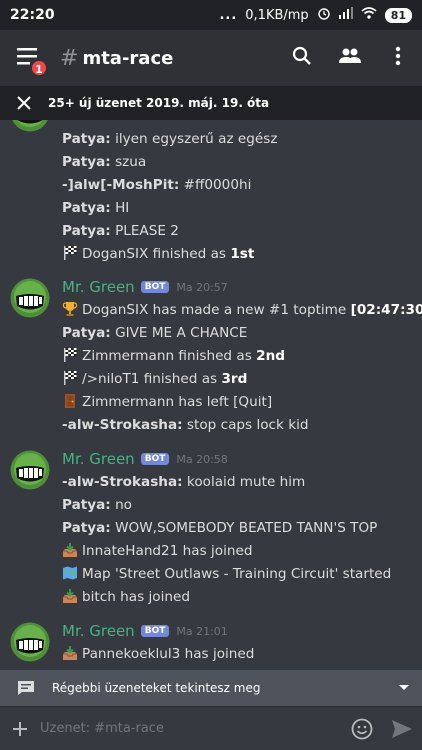 This screenshot has height=750, width=422. What do you see at coordinates (120, 208) in the screenshot?
I see `message-text: HI` at bounding box center [120, 208].